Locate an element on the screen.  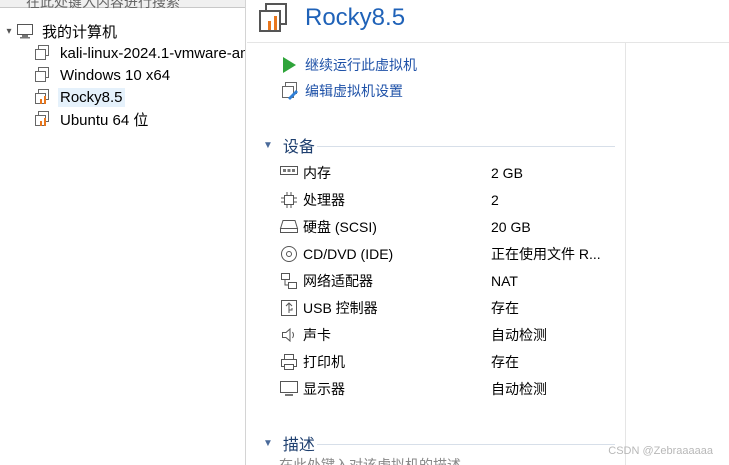
tree-item-my-computer: ▾ 我的计算机 is located at coordinates (60, 31).